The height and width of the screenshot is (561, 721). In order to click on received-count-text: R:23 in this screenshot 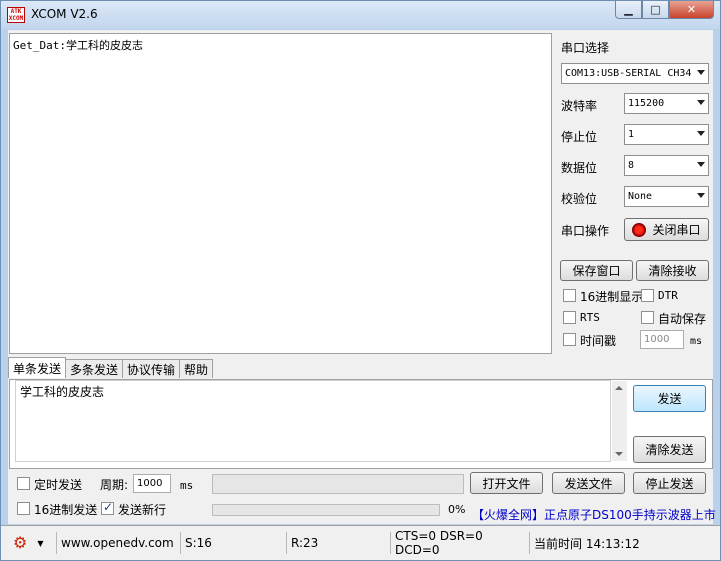, I will do `click(305, 543)`.